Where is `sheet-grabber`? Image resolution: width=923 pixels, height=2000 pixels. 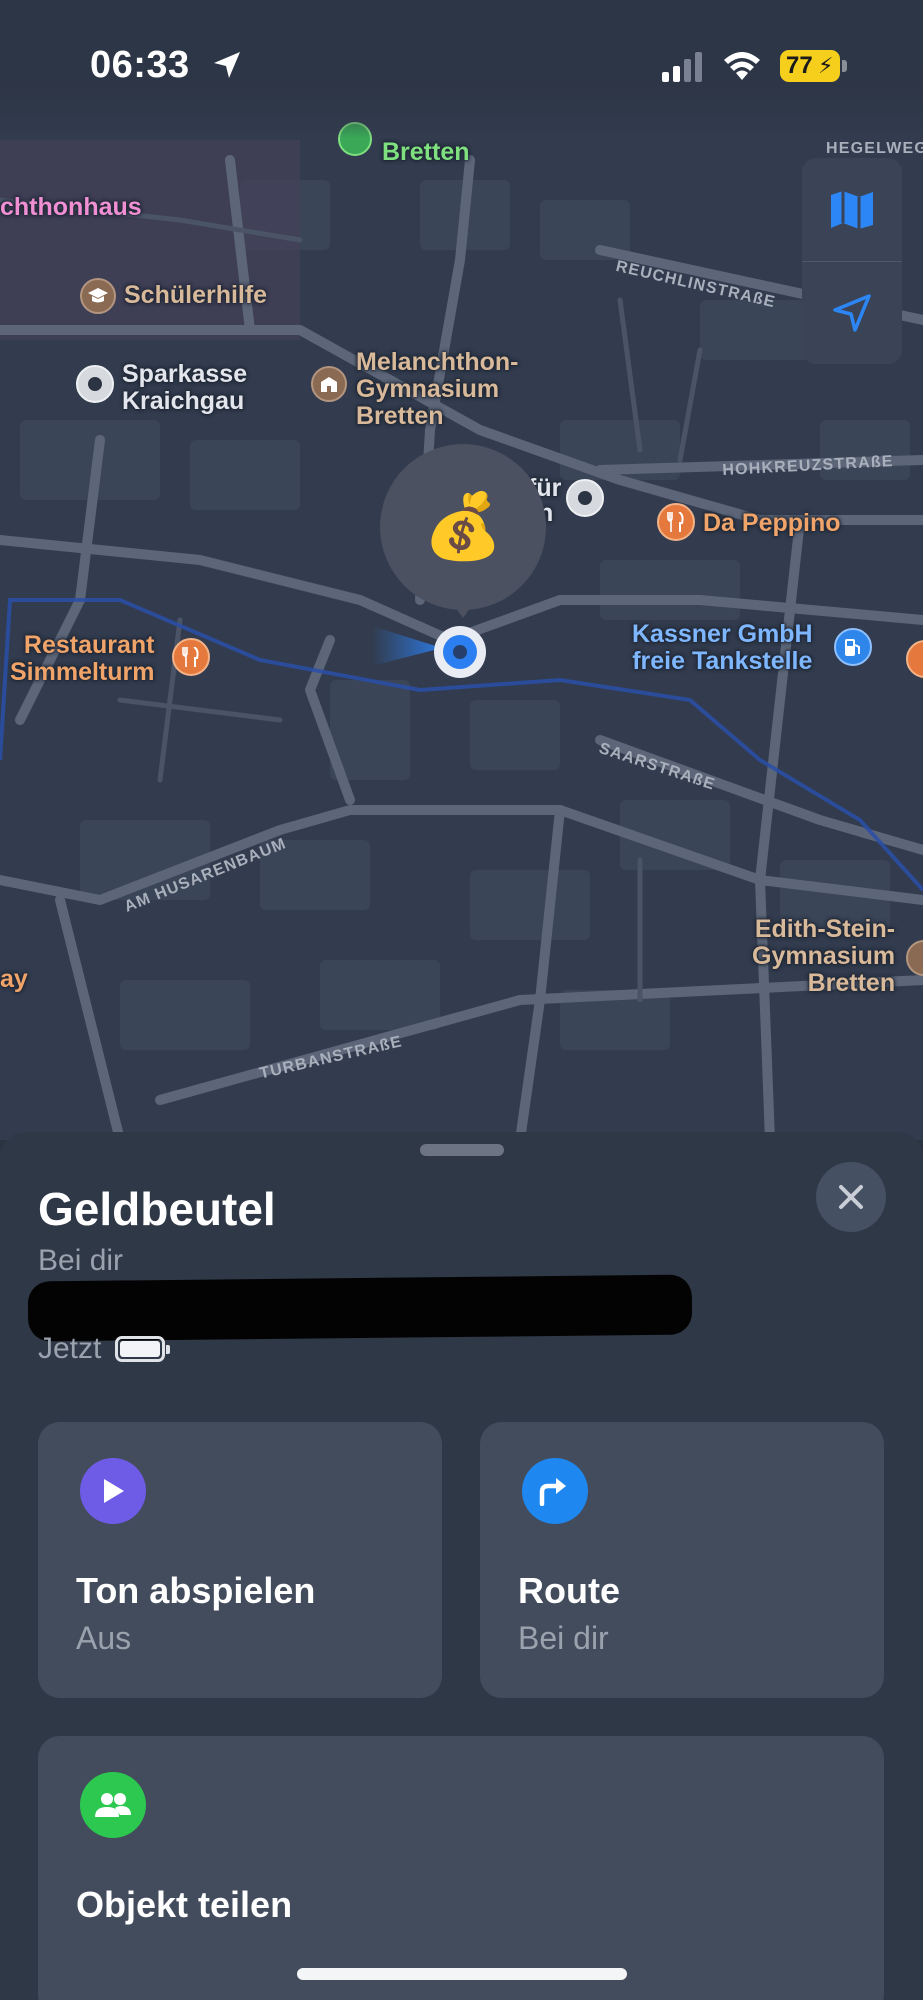 sheet-grabber is located at coordinates (462, 1150).